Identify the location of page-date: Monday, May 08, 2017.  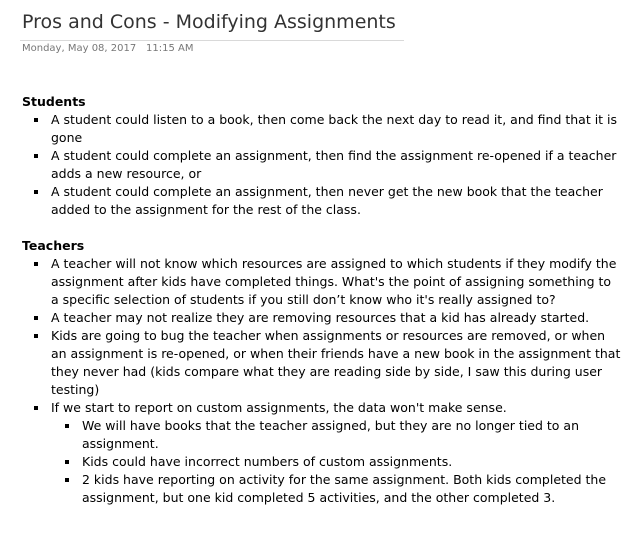
(79, 48).